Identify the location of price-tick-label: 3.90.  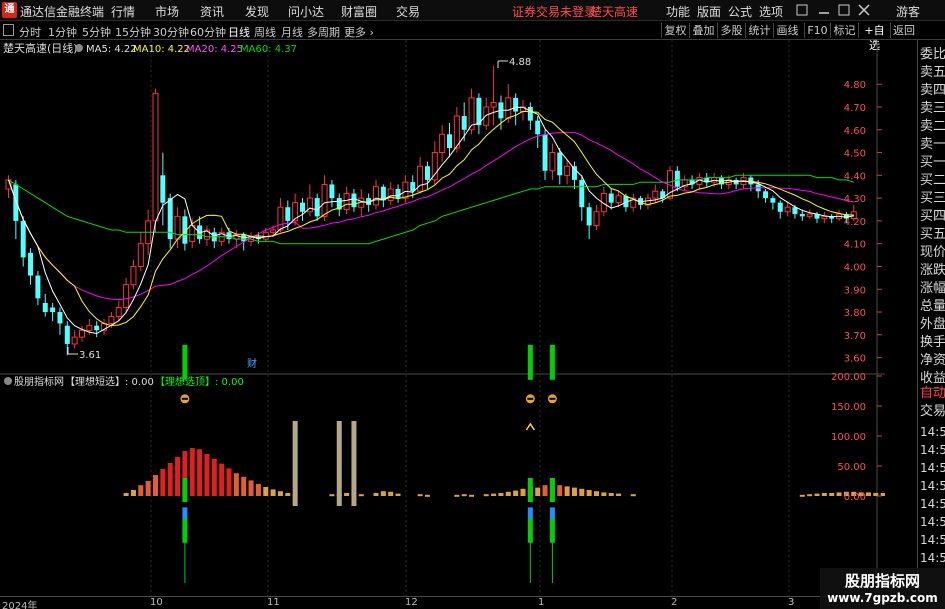
(855, 290).